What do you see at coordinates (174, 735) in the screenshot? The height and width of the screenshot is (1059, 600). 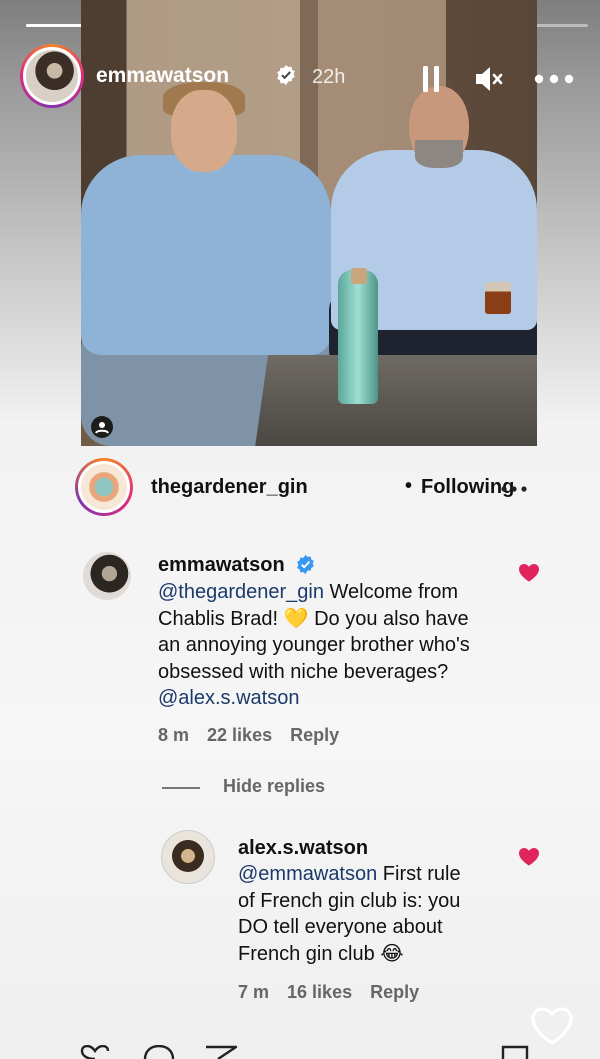 I see `comment-time: 8 m` at bounding box center [174, 735].